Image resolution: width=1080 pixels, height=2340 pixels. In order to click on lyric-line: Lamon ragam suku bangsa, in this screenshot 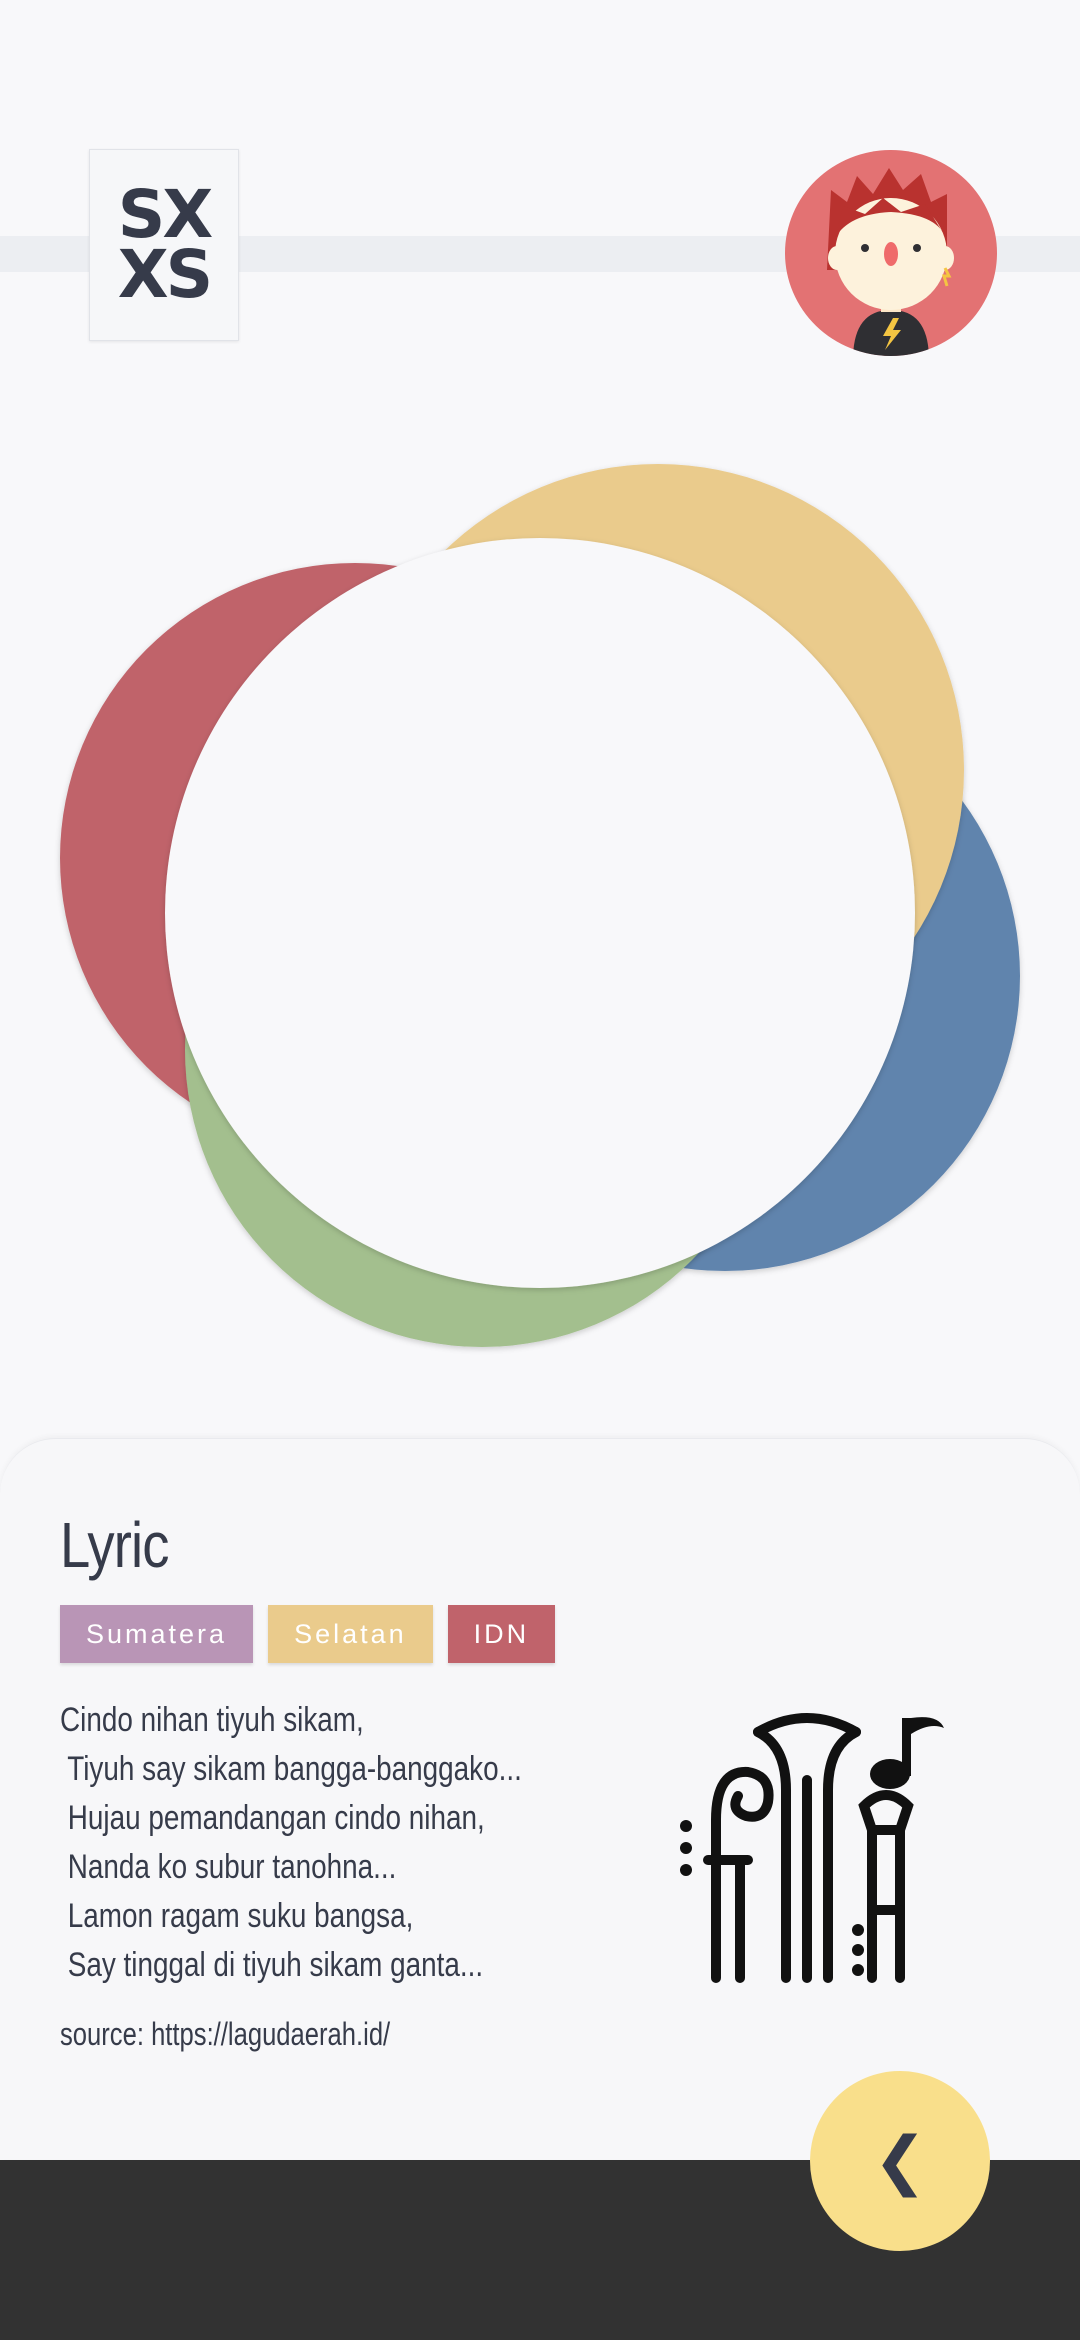, I will do `click(237, 1916)`.